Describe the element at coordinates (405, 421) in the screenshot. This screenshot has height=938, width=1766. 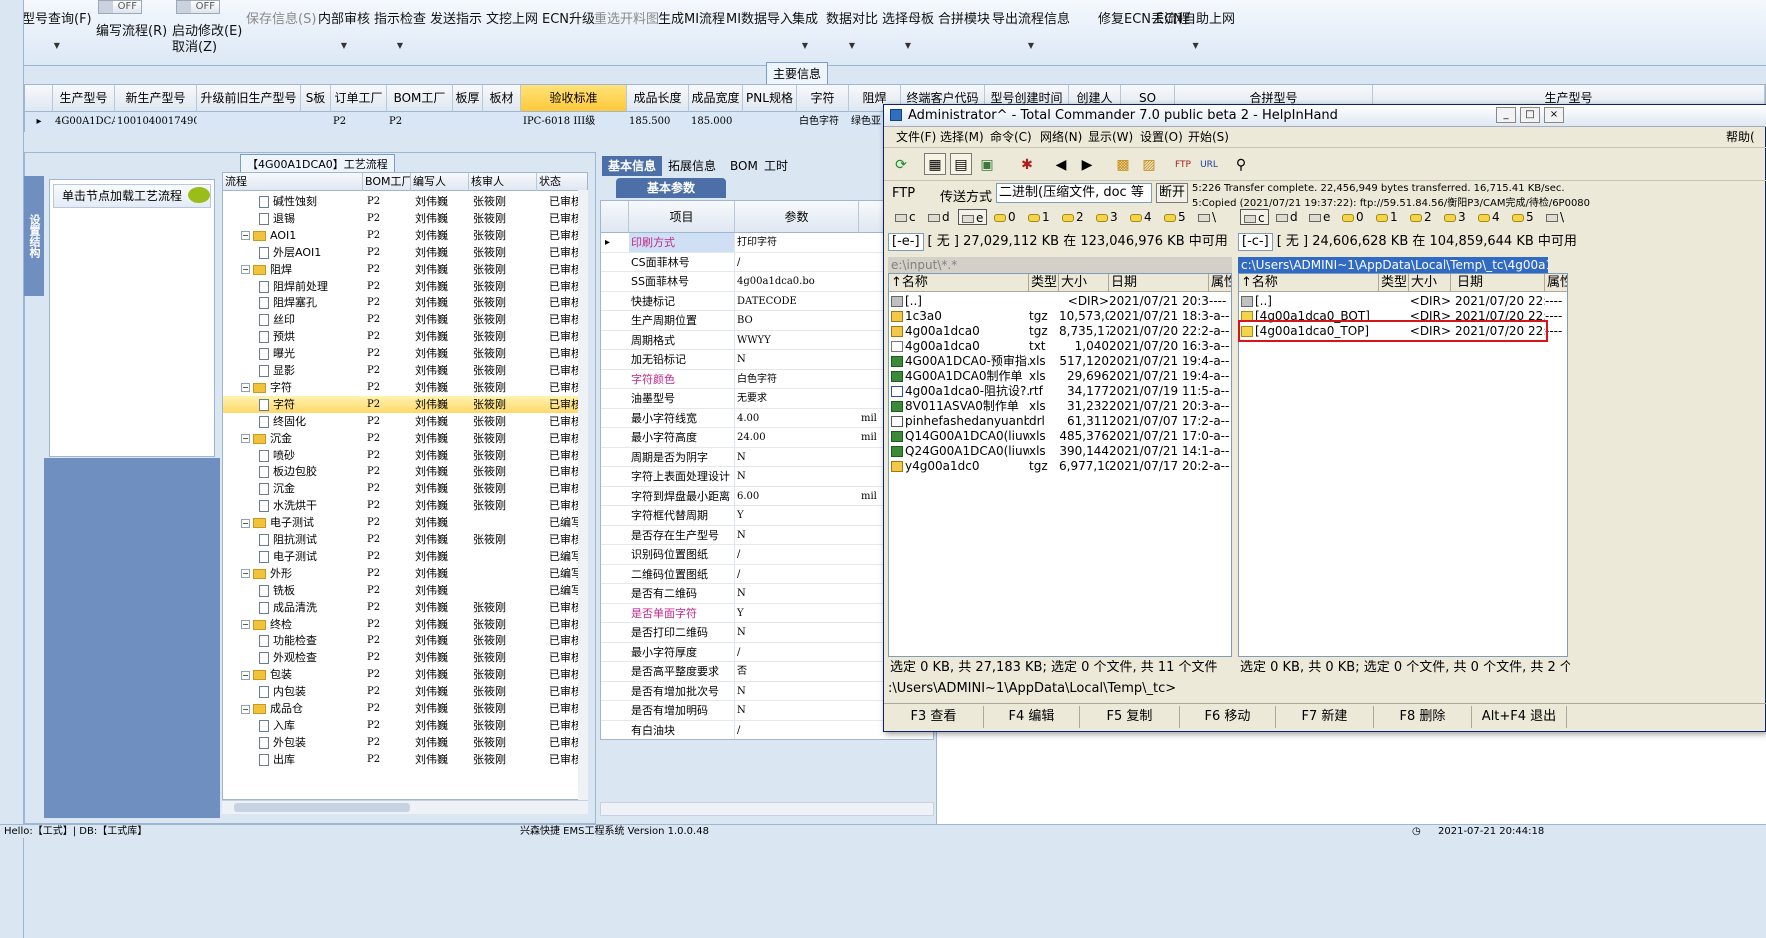
I see `tree-row: 终固化 P2 刘伟巍 张筱刚 已审核` at that location.